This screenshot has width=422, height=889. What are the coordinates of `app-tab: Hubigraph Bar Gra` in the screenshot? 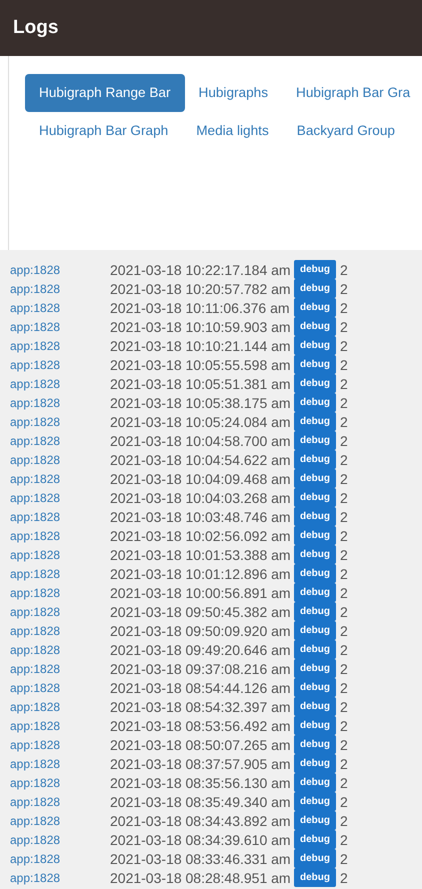 It's located at (346, 93).